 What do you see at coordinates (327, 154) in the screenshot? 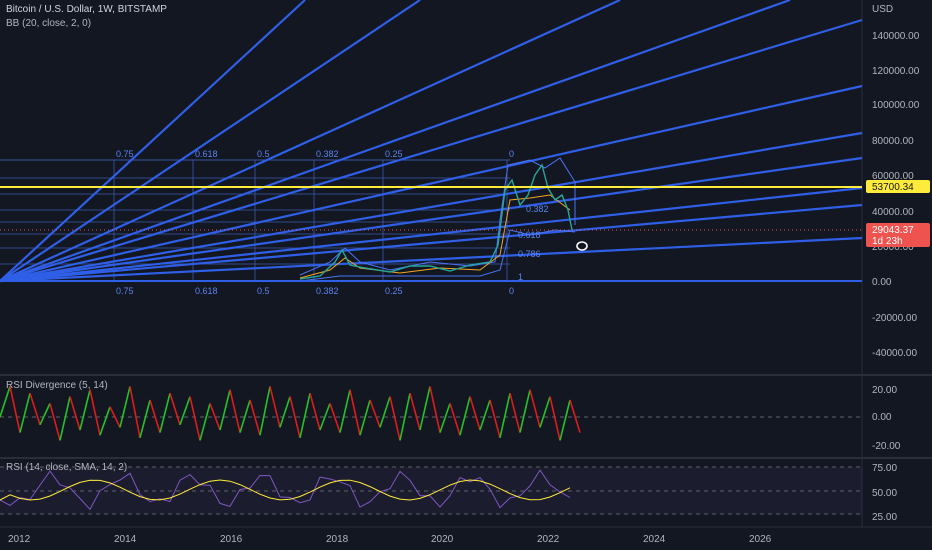
I see `fib-upper-label: 0.382` at bounding box center [327, 154].